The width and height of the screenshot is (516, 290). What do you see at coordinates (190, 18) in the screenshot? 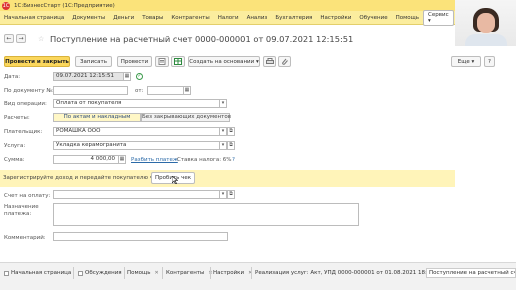
I see `menu-item-counterparties: Контрагенты` at bounding box center [190, 18].